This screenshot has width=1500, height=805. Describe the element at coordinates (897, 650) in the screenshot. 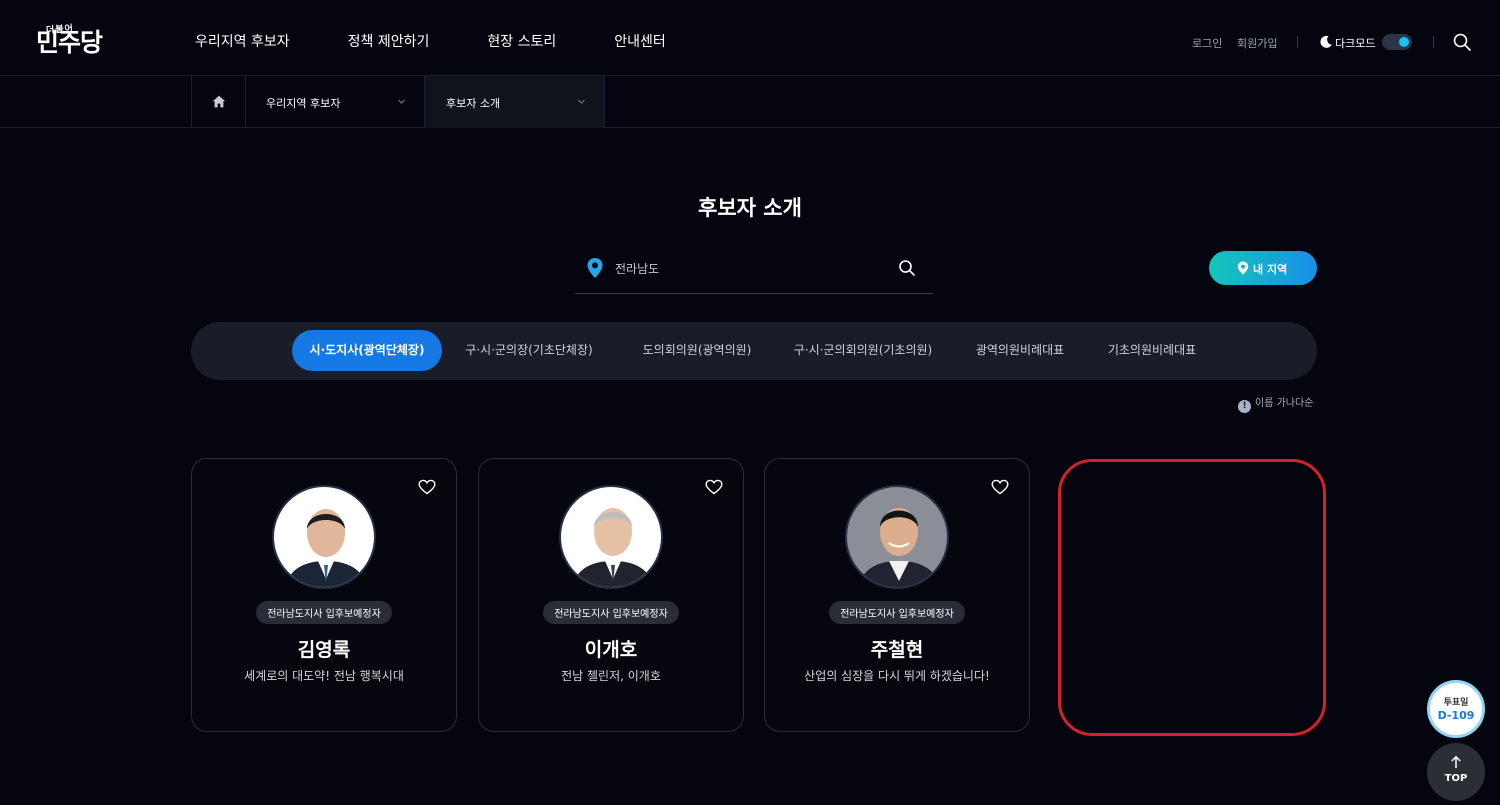

I see `candidate-name: 주철현` at that location.